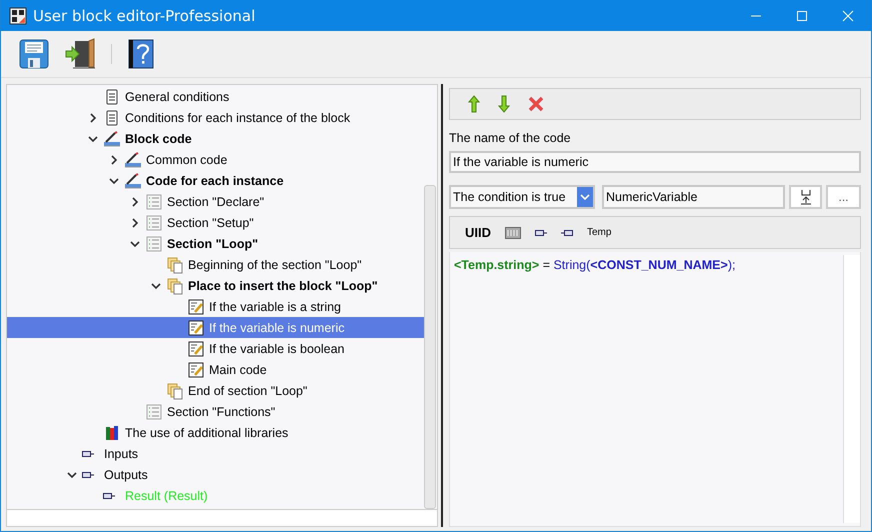 This screenshot has height=532, width=872. I want to click on tree-item: If the variable is a string, so click(215, 306).